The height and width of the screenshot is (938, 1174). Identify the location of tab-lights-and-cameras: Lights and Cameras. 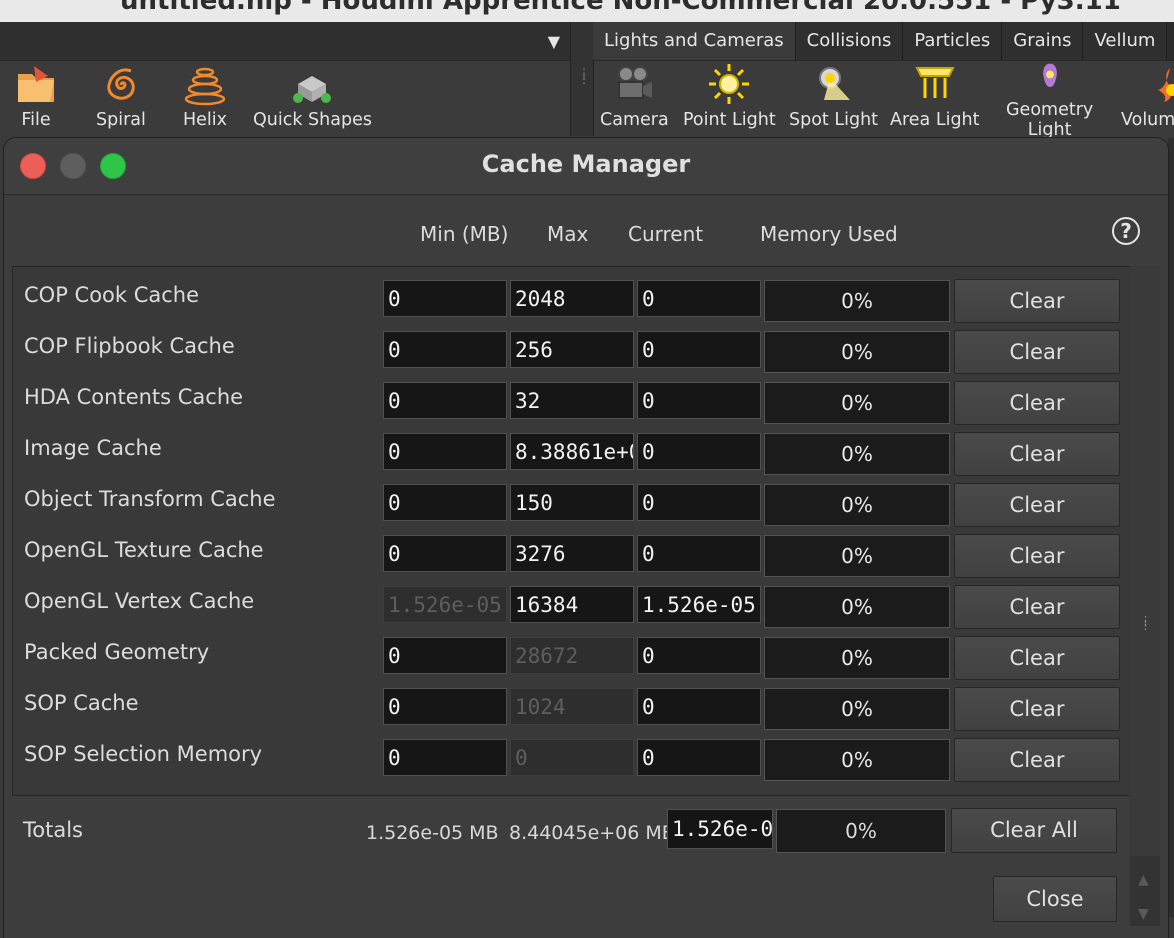
(694, 41).